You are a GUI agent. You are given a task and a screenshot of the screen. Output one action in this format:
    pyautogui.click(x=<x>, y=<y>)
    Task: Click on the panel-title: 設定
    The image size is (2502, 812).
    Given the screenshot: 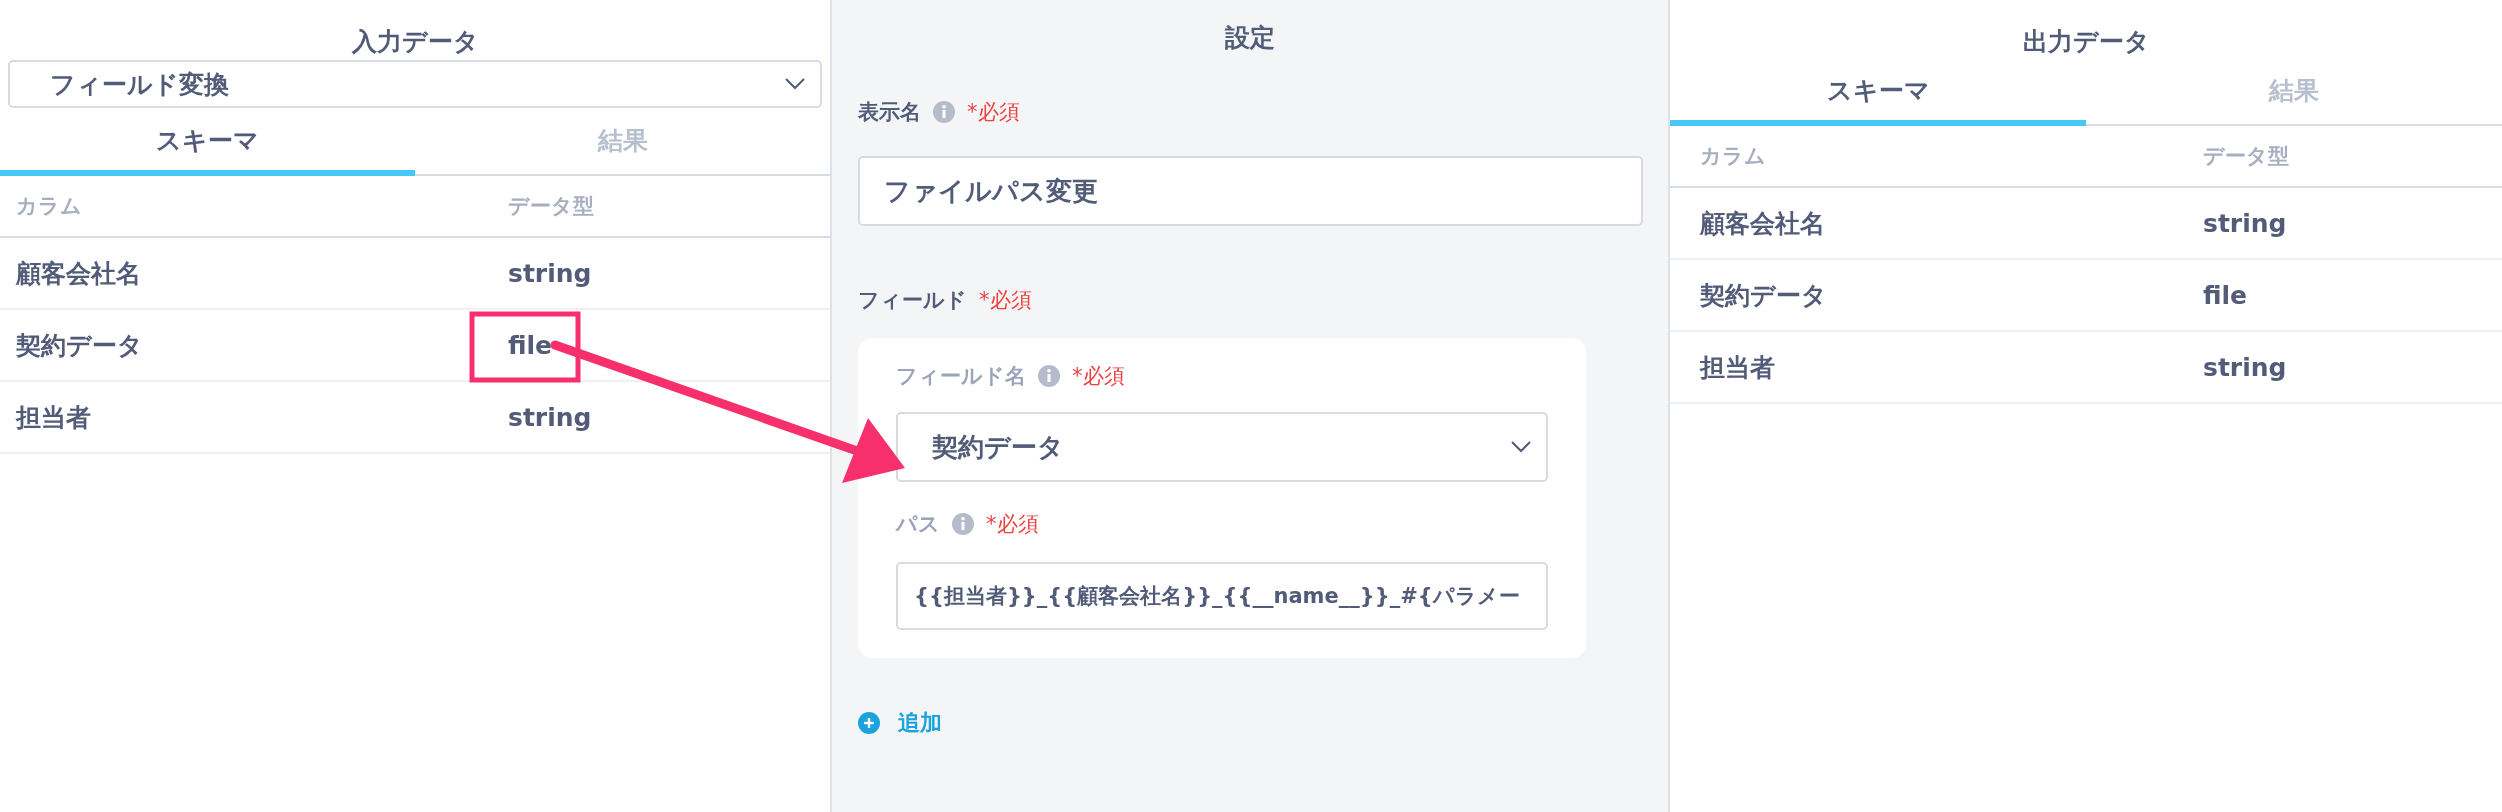 What is the action you would take?
    pyautogui.click(x=1250, y=37)
    